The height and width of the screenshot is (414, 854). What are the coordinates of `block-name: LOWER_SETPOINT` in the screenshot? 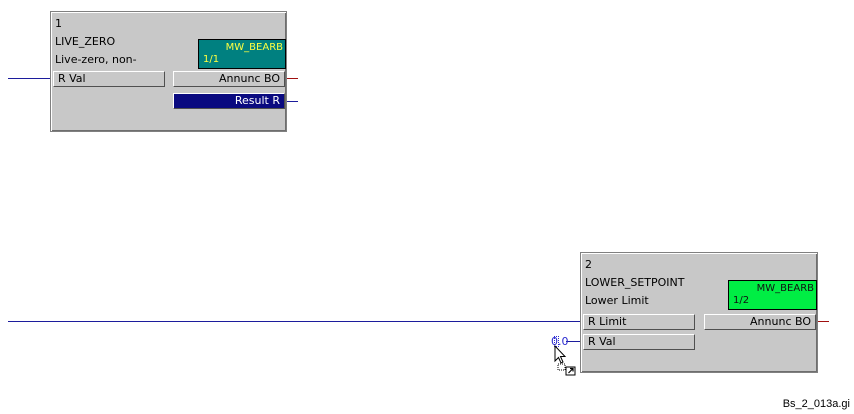 It's located at (635, 282).